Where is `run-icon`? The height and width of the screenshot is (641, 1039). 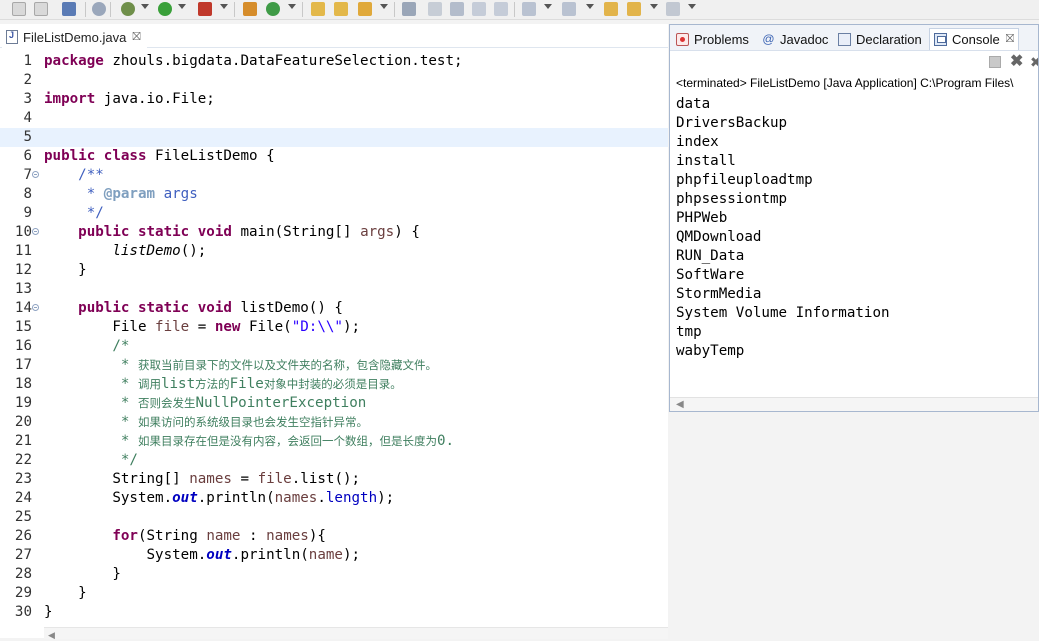
run-icon is located at coordinates (165, 9).